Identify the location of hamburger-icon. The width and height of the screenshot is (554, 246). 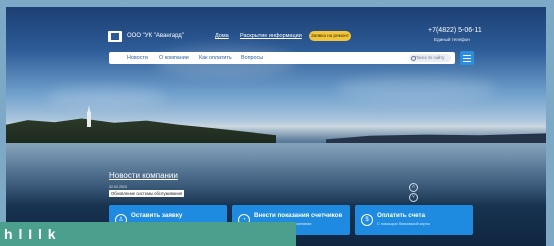
(467, 58).